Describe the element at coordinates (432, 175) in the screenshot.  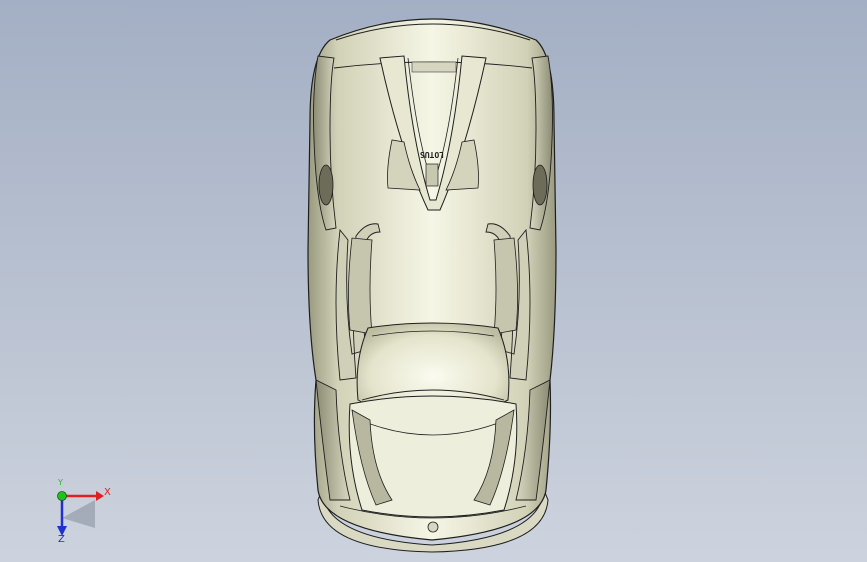
I see `badge-plate` at that location.